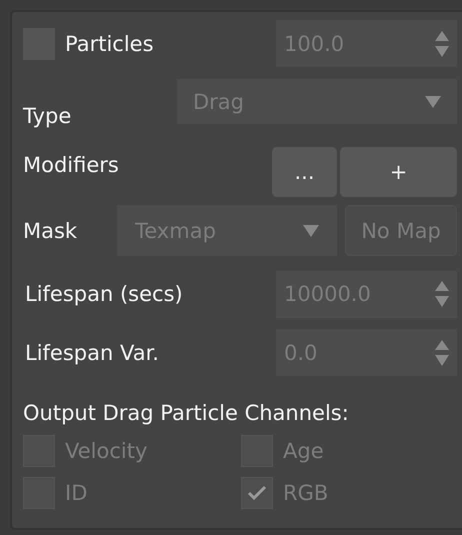 This screenshot has height=535, width=462. What do you see at coordinates (109, 44) in the screenshot?
I see `particles-label: Particles` at bounding box center [109, 44].